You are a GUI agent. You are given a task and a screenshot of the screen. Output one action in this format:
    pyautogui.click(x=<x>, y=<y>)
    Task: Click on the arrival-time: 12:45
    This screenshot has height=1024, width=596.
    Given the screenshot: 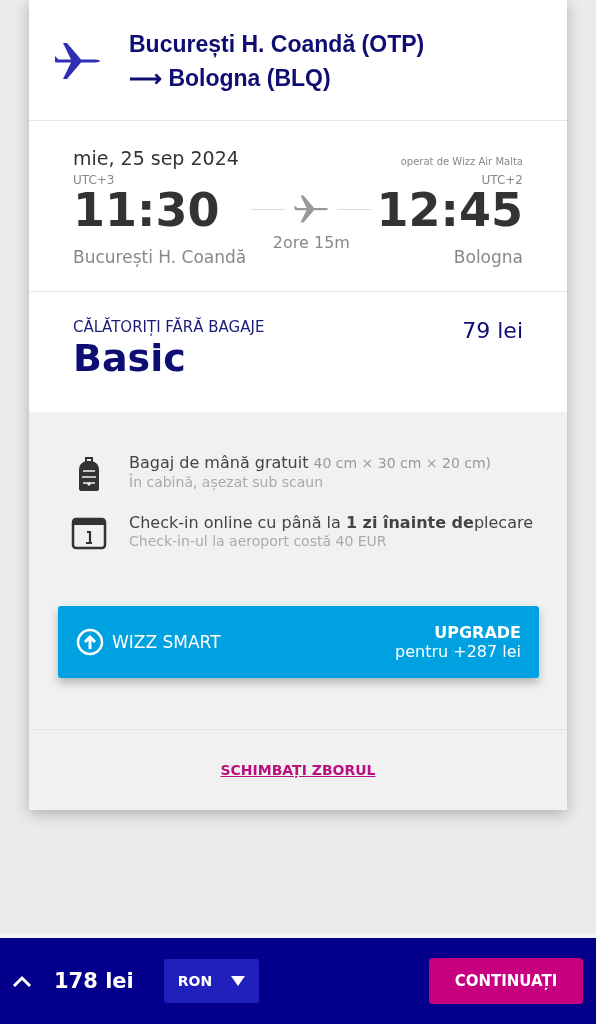 What is the action you would take?
    pyautogui.click(x=449, y=210)
    